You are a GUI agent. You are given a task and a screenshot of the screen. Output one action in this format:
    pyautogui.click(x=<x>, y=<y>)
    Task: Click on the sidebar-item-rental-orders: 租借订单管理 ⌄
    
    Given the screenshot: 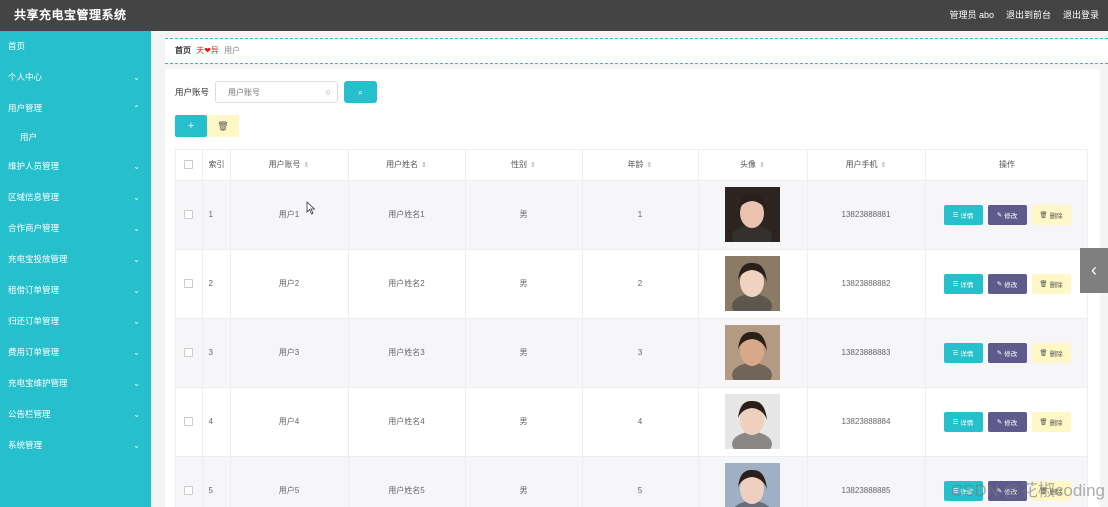 What is the action you would take?
    pyautogui.click(x=75, y=290)
    